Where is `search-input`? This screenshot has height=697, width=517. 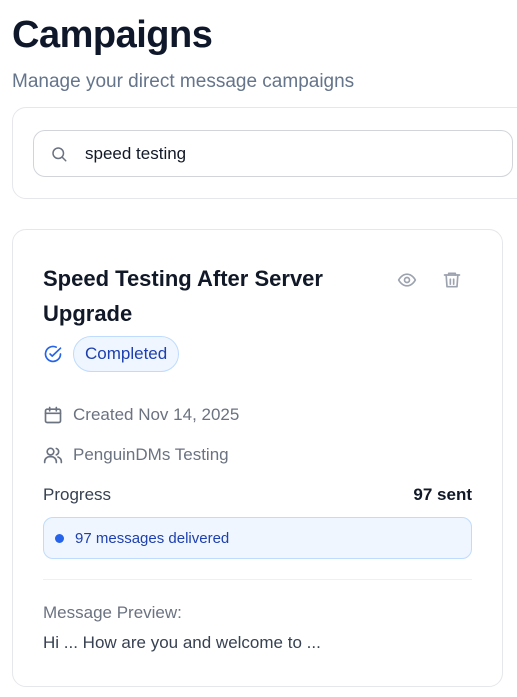
search-input is located at coordinates (275, 153).